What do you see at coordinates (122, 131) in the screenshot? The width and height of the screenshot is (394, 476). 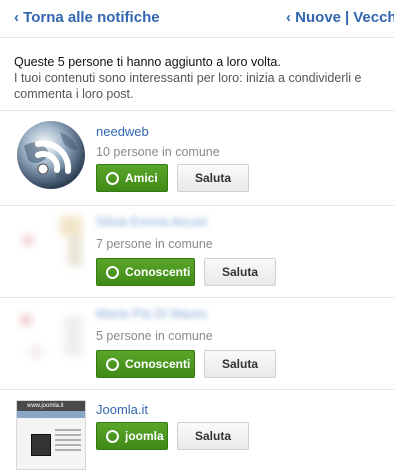 I see `person-name: needweb` at bounding box center [122, 131].